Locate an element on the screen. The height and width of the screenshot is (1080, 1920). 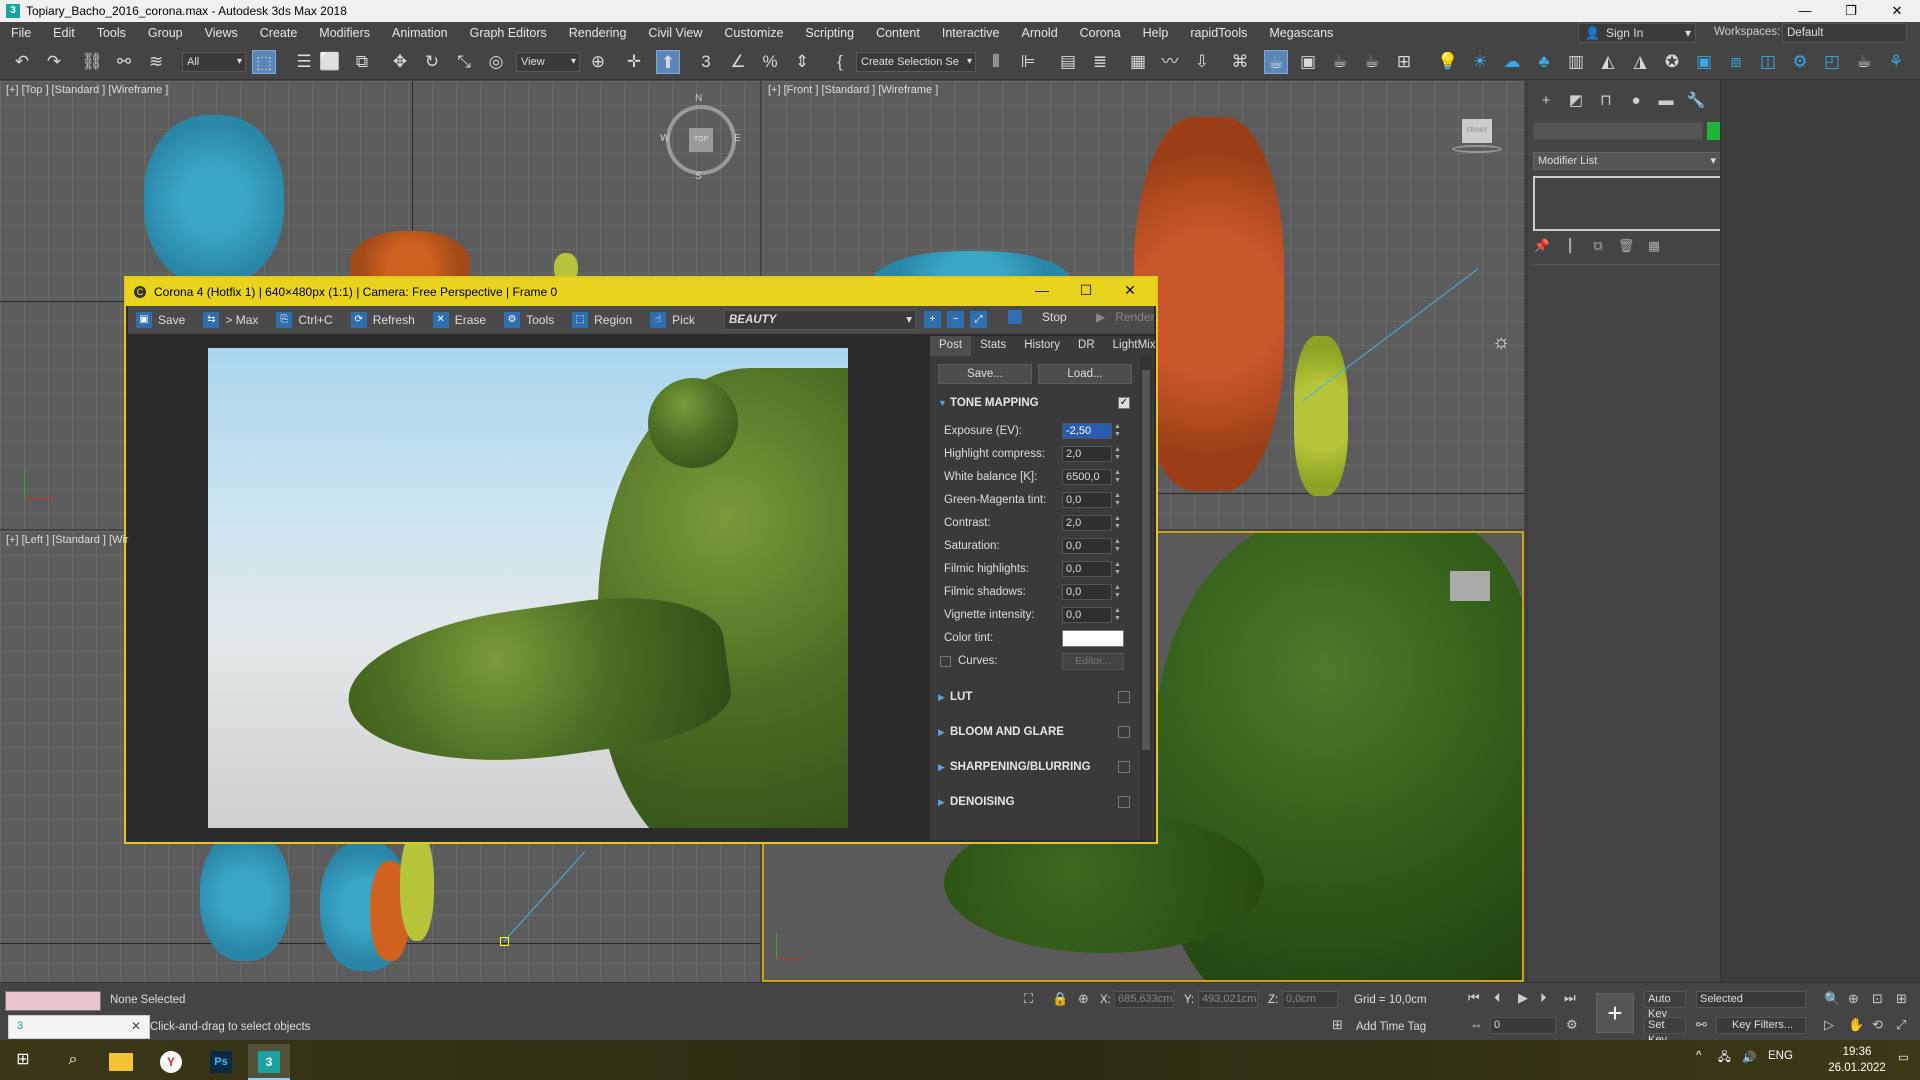
vfb-render-button: ▶ Render is located at coordinates (1125, 317).